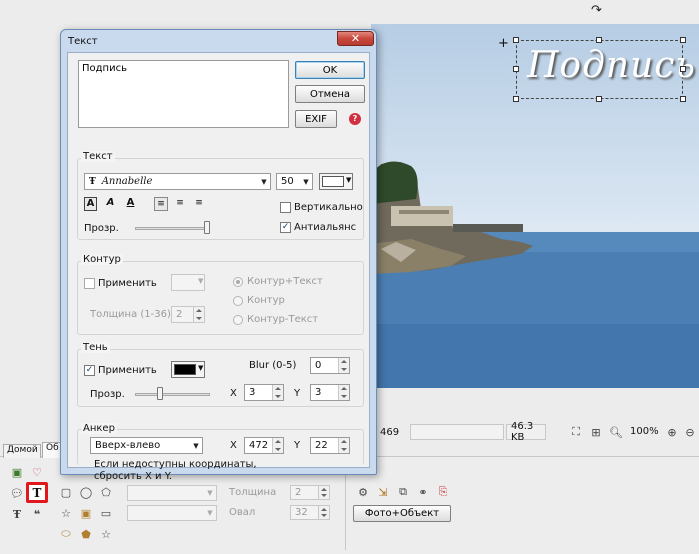 The image size is (699, 554). What do you see at coordinates (207, 227) in the screenshot?
I see `text-opacity-thumb` at bounding box center [207, 227].